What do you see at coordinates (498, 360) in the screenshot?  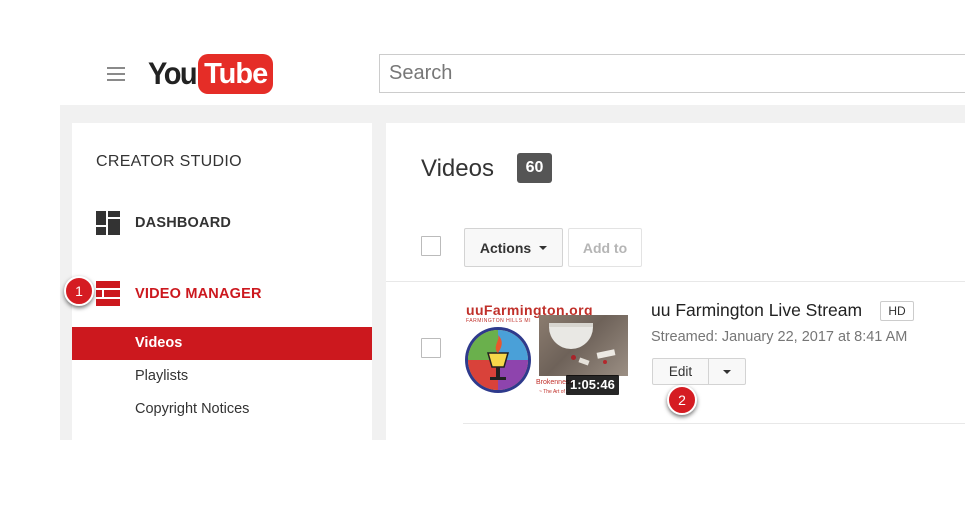 I see `chalice-emblem-icon` at bounding box center [498, 360].